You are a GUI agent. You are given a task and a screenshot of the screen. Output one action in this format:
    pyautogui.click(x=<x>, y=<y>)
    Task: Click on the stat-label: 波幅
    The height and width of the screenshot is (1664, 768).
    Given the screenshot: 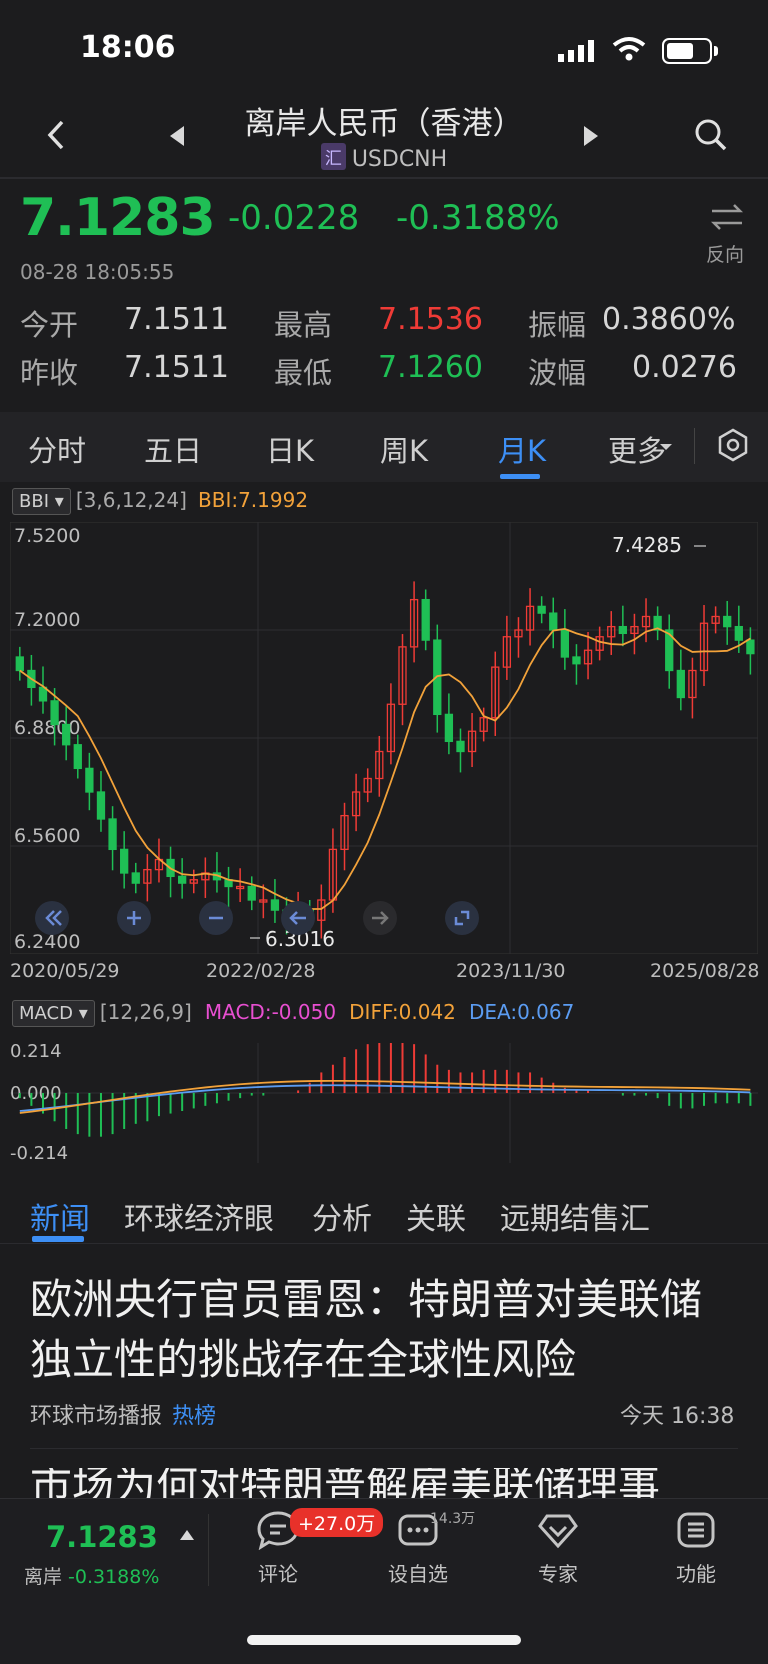 What is the action you would take?
    pyautogui.click(x=557, y=373)
    